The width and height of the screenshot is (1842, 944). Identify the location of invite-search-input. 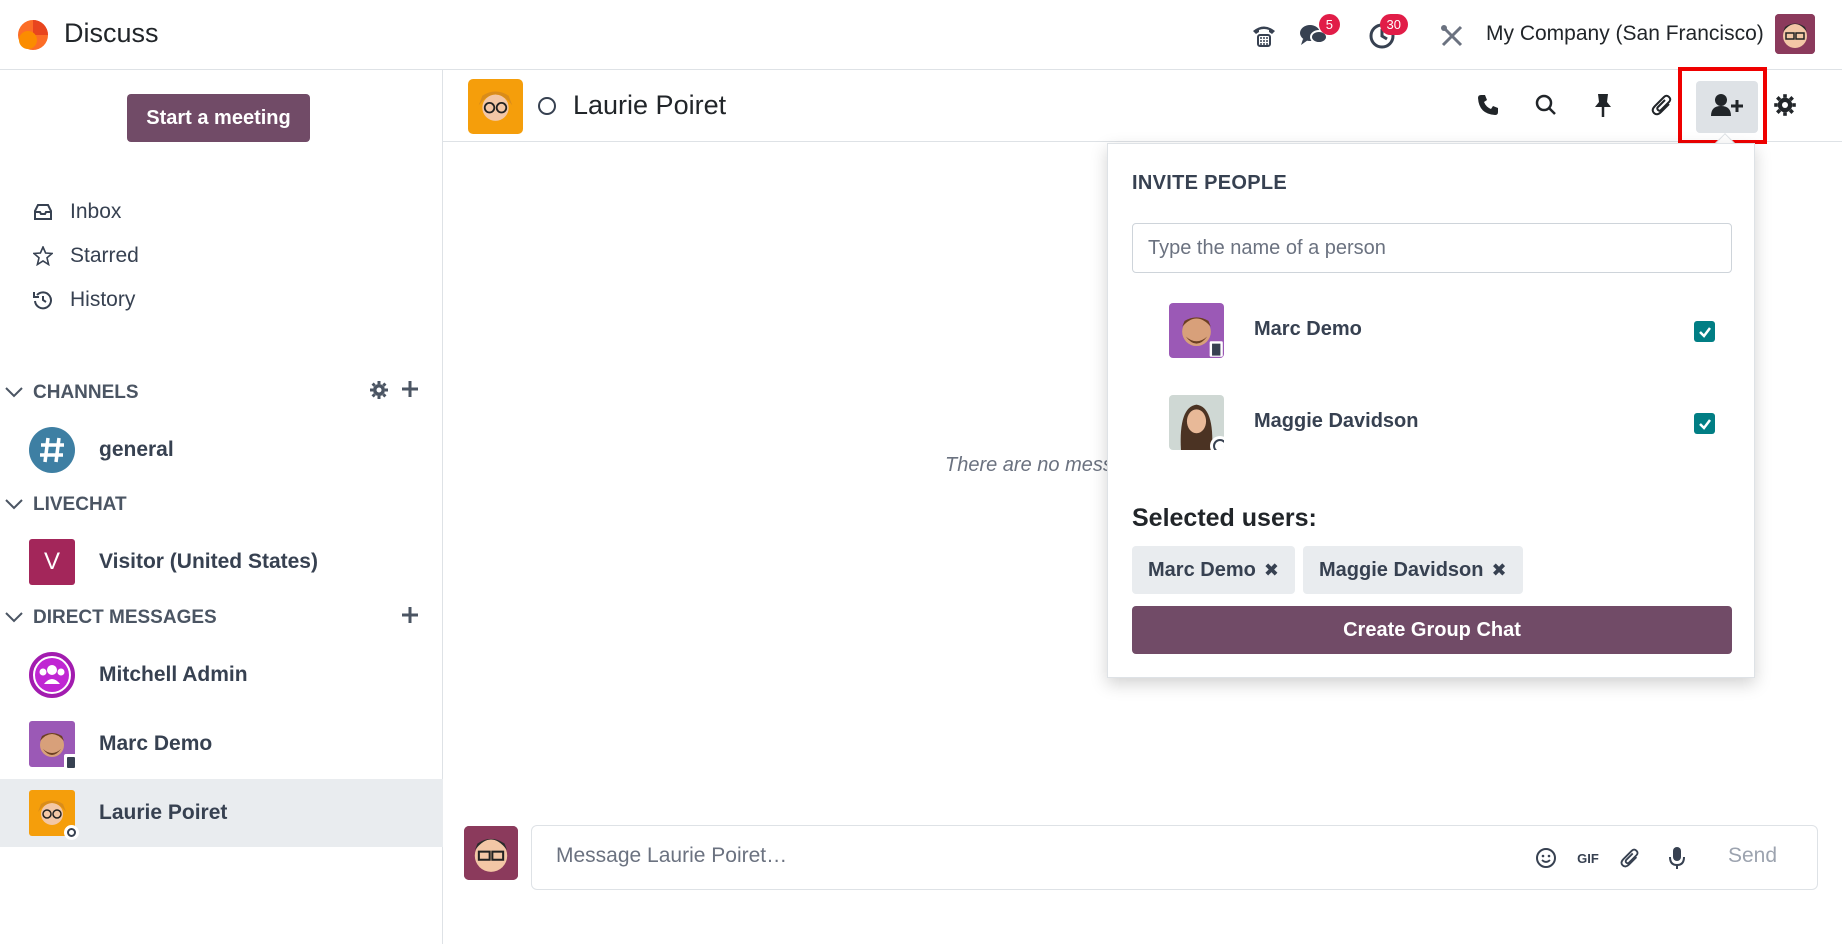
(1432, 248).